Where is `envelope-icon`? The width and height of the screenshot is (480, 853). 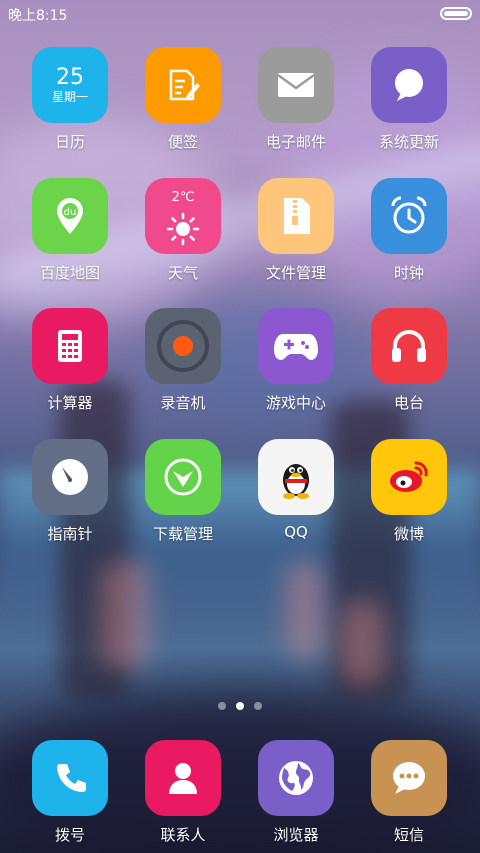
envelope-icon is located at coordinates (296, 85).